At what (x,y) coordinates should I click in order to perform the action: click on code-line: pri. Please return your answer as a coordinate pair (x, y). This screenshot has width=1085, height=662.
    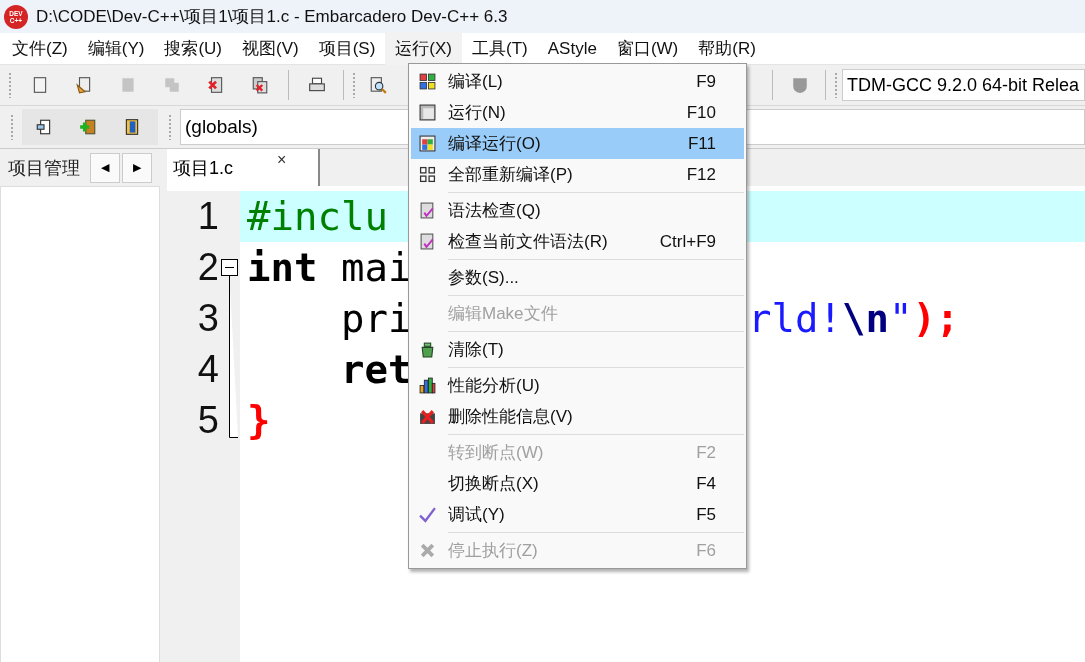
    Looking at the image, I should click on (375, 318).